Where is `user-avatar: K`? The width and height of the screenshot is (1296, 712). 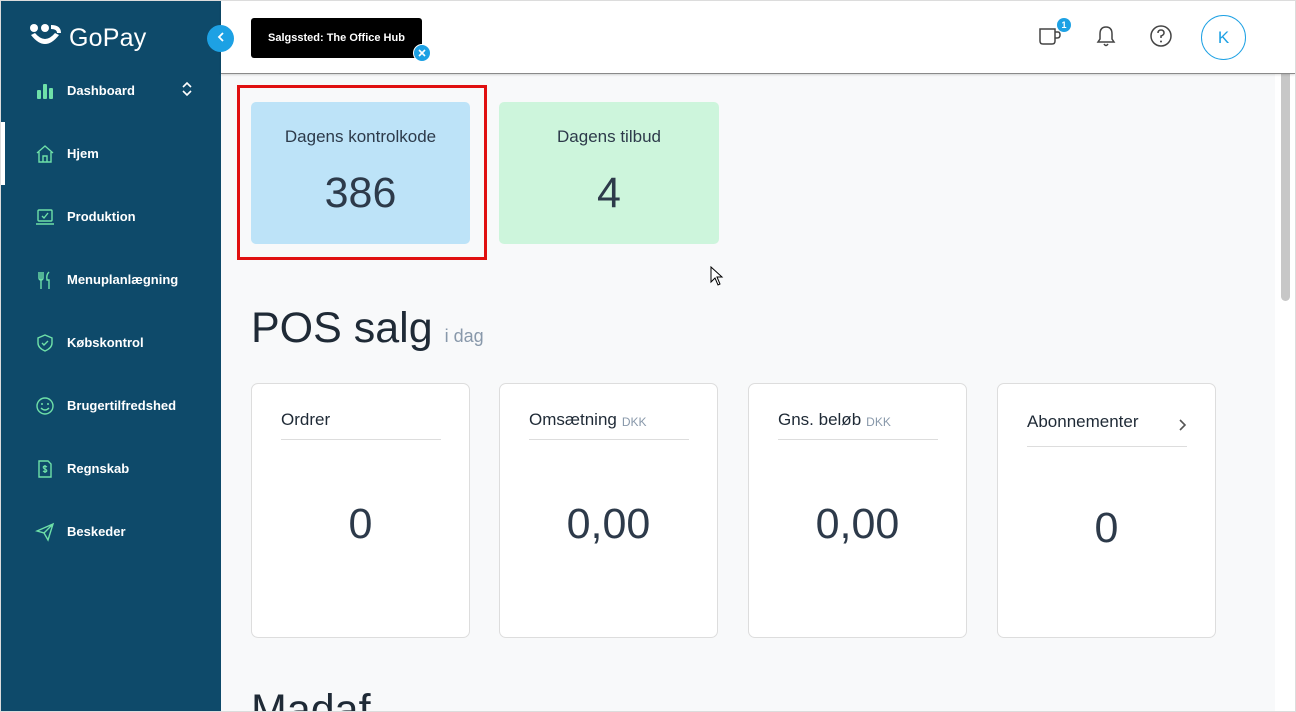 user-avatar: K is located at coordinates (1223, 37).